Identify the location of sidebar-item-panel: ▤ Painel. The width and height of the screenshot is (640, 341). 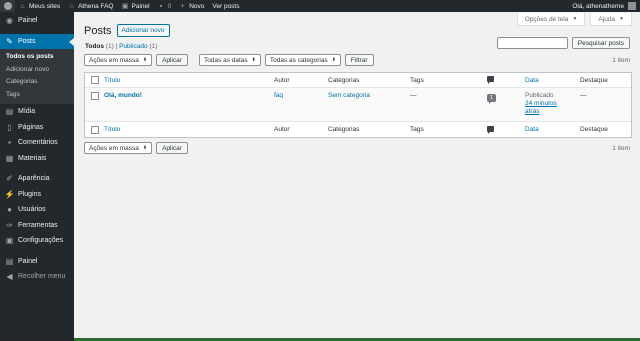
(37, 262).